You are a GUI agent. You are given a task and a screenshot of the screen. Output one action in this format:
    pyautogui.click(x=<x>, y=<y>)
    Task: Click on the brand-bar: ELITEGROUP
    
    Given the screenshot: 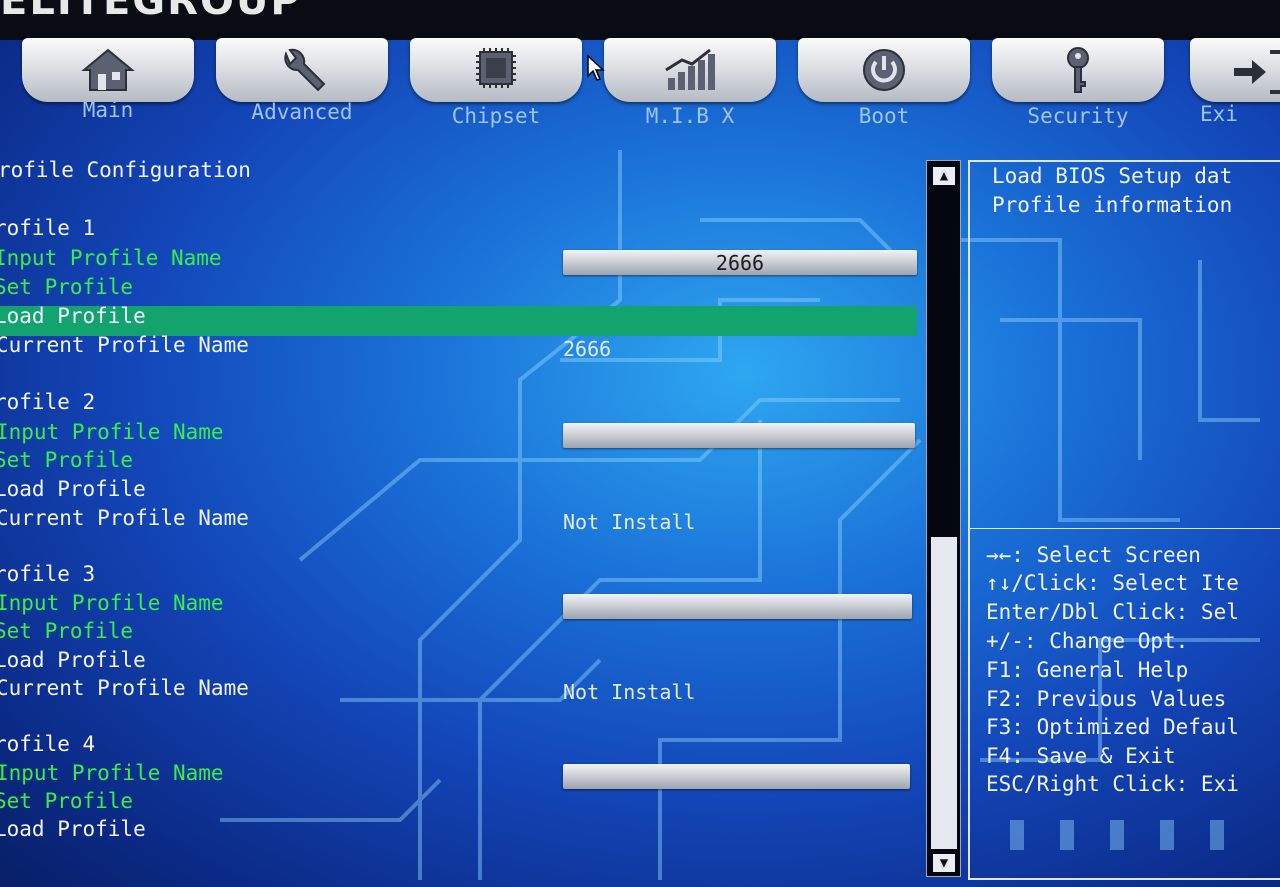 What is the action you would take?
    pyautogui.click(x=640, y=20)
    